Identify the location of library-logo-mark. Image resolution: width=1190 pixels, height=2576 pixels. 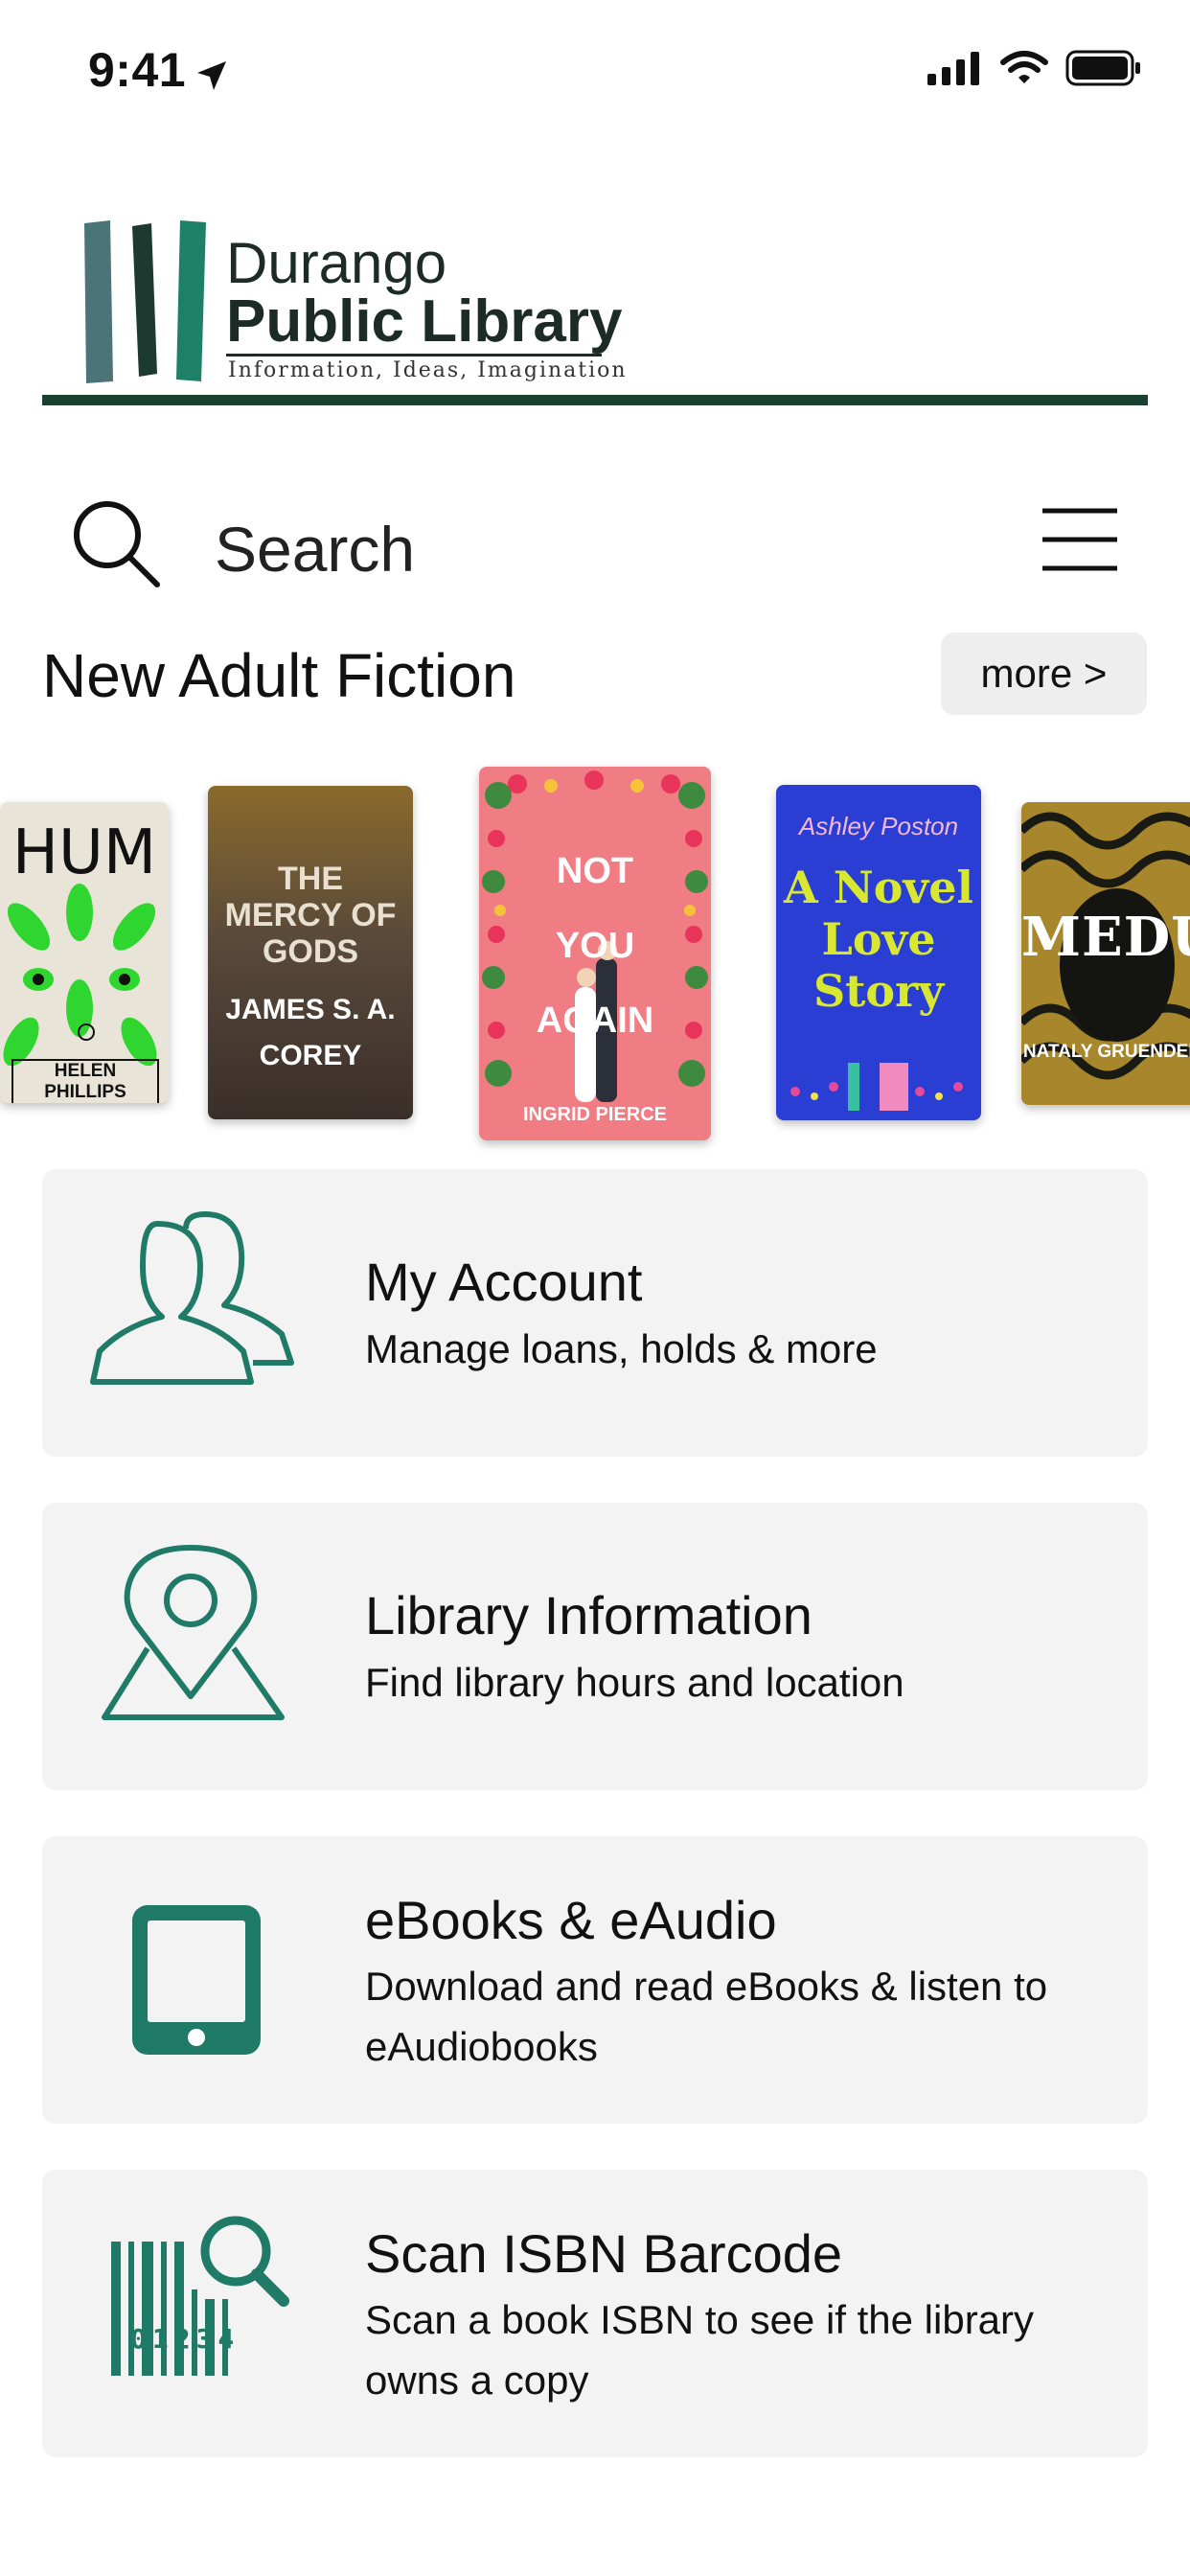
(148, 304).